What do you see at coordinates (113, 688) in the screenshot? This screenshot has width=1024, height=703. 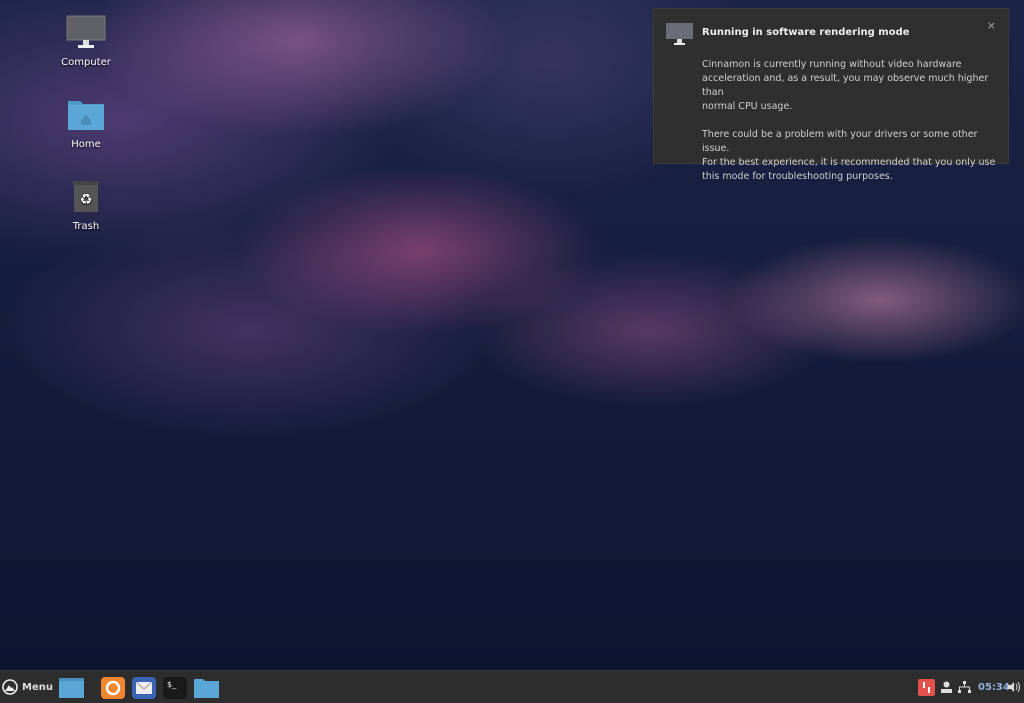 I see `firefox-icon` at bounding box center [113, 688].